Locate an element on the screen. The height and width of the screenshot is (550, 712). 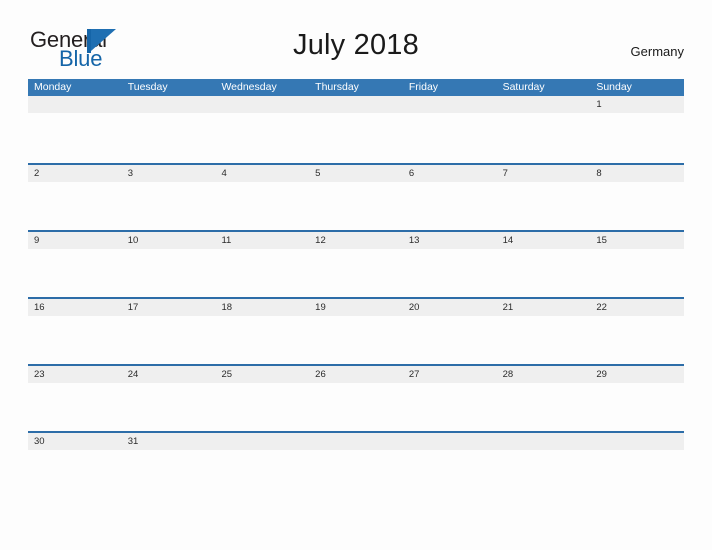
calendar-day-cell: 10 is located at coordinates (169, 240).